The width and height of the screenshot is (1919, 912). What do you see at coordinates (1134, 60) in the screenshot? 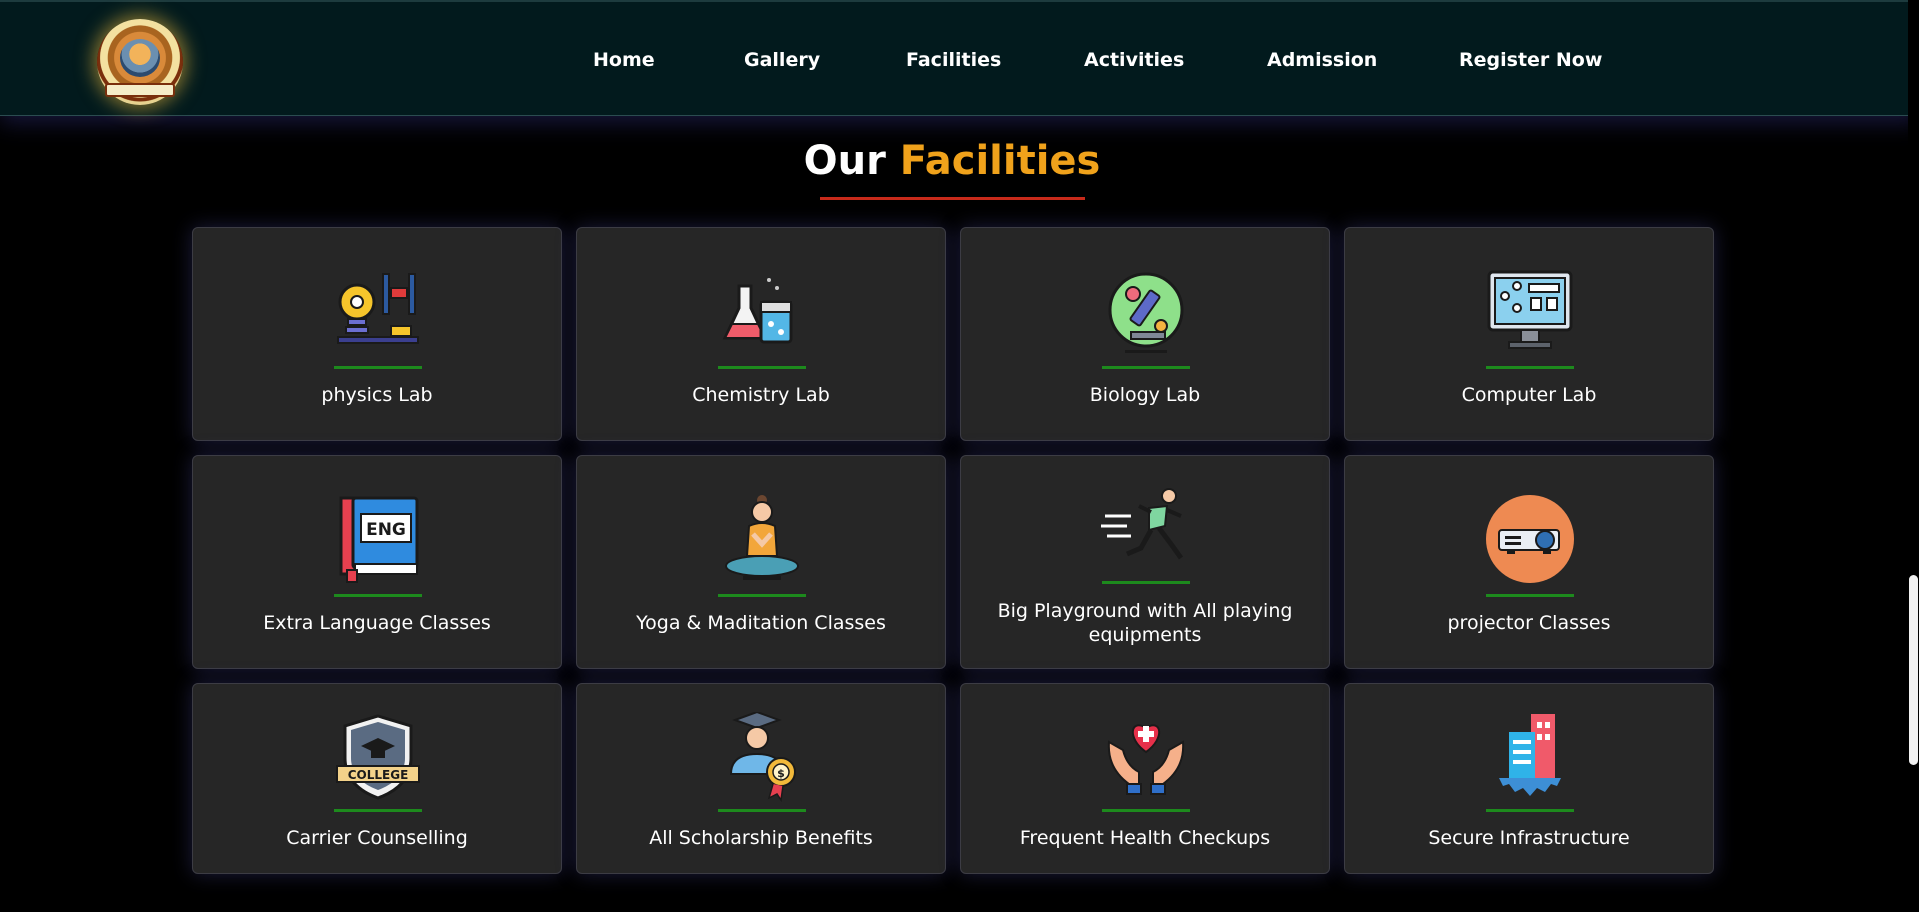
I see `nav-link-activities: Activities` at bounding box center [1134, 60].